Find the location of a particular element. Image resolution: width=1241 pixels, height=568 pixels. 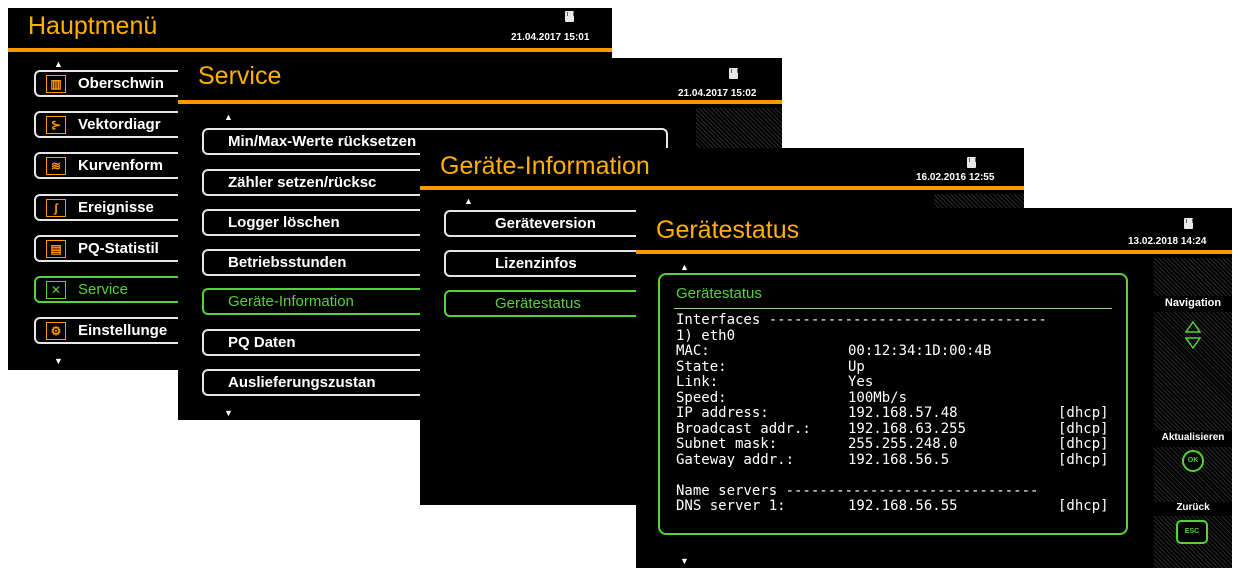

menu-item-label: Betriebsstunden is located at coordinates (287, 262).